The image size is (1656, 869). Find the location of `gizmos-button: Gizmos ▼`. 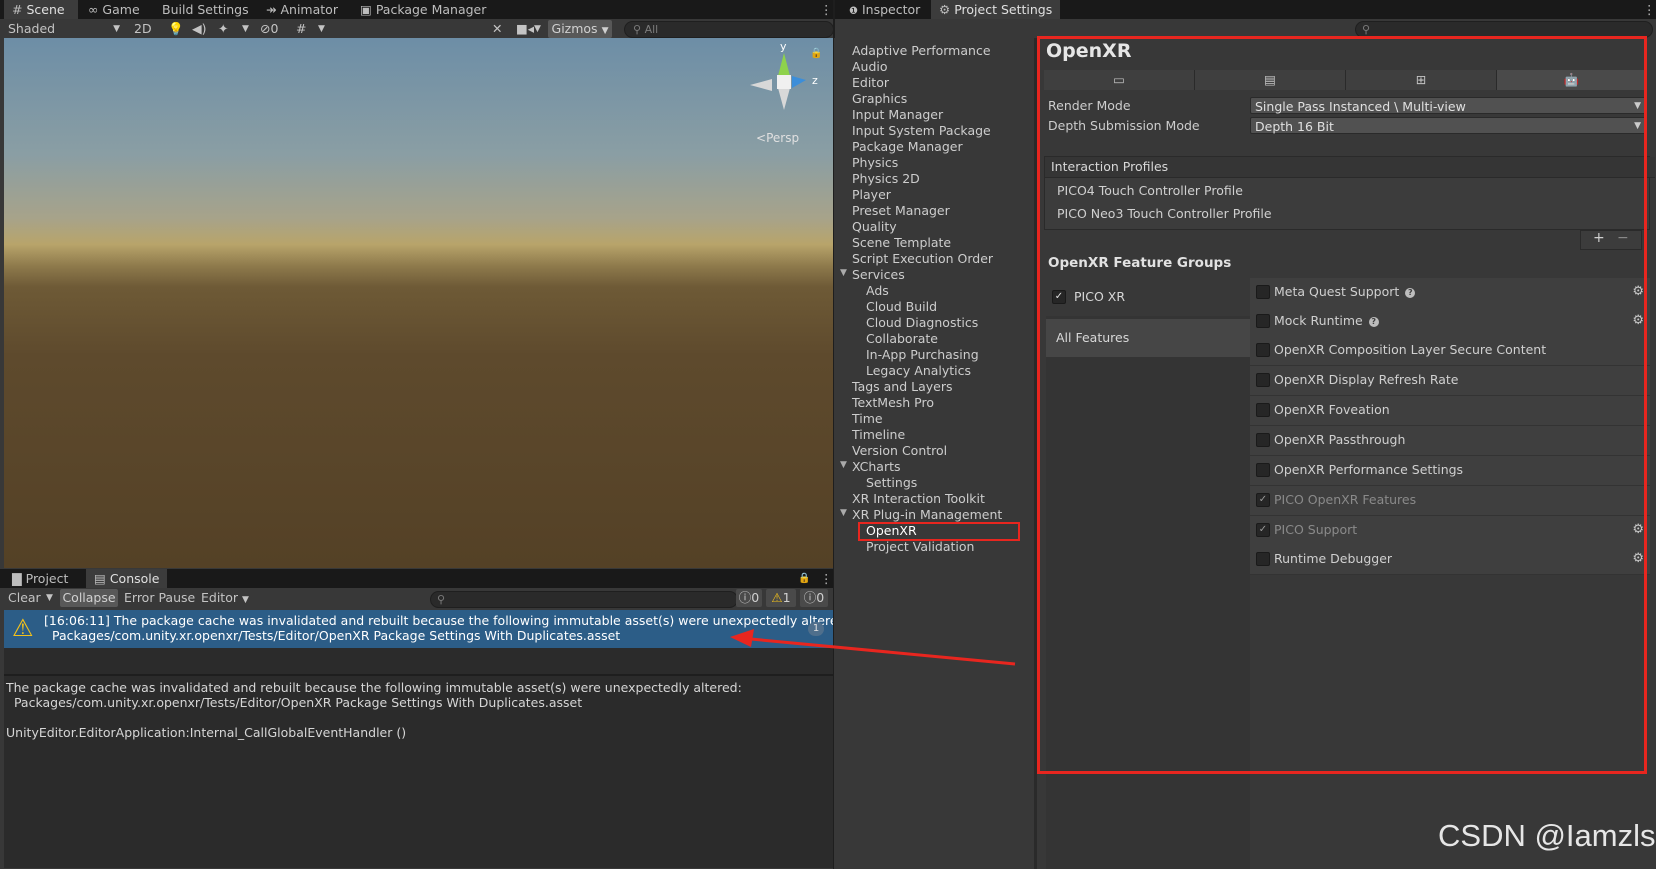

gizmos-button: Gizmos ▼ is located at coordinates (580, 29).